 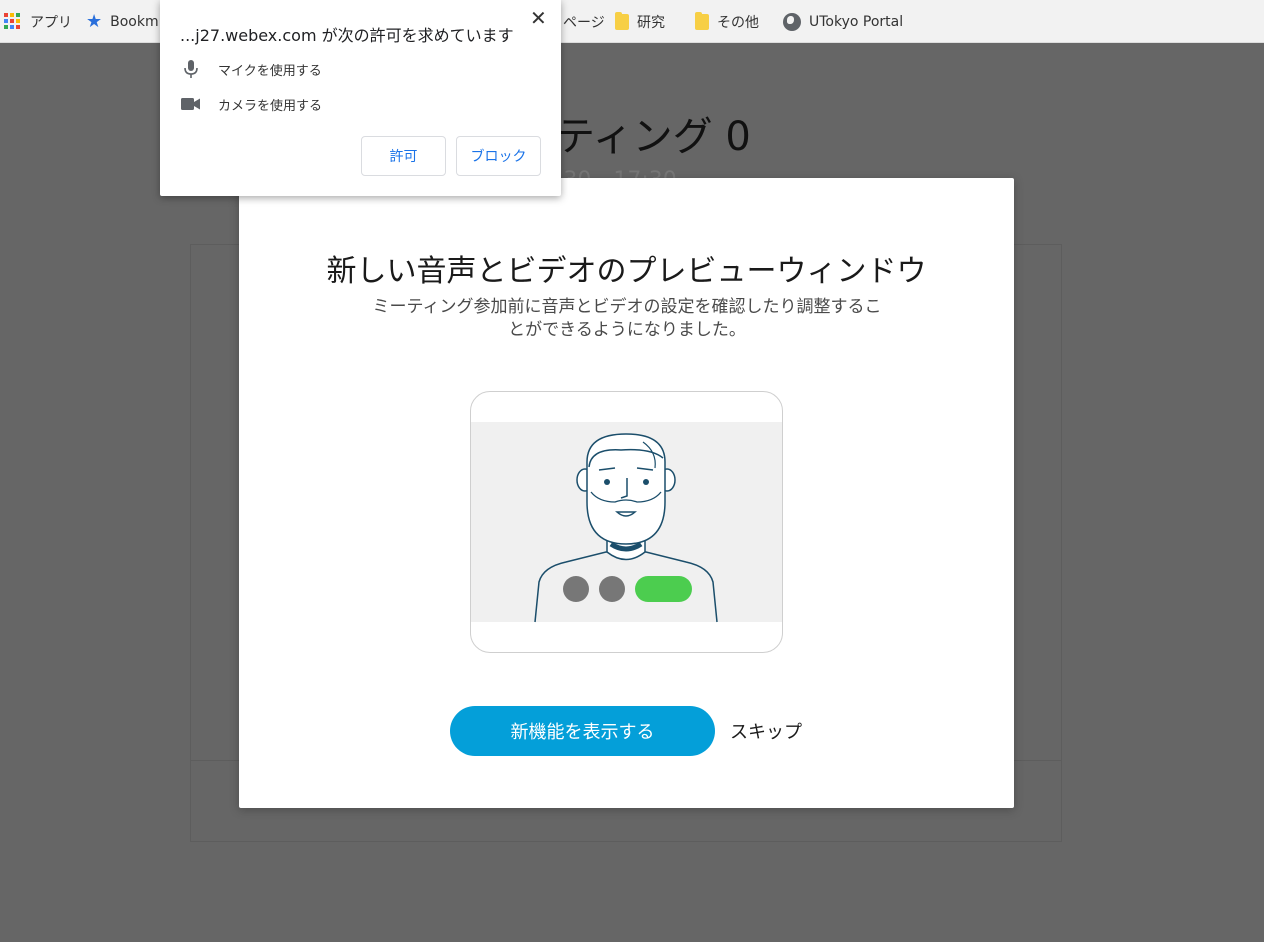 I want to click on person-illustration, so click(x=626, y=522).